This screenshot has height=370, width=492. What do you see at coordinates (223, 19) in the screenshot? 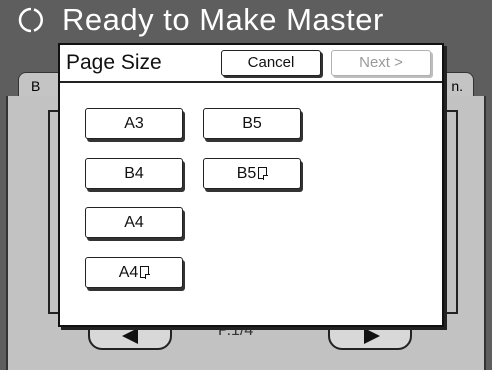
I see `status-title: Ready to Make Master` at bounding box center [223, 19].